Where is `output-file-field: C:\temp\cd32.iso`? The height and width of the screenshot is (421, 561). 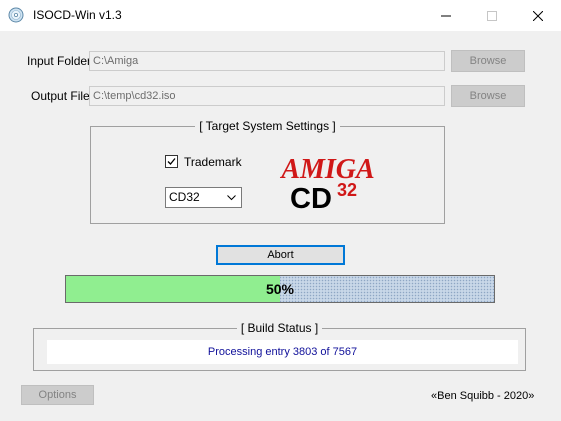 output-file-field: C:\temp\cd32.iso is located at coordinates (267, 96).